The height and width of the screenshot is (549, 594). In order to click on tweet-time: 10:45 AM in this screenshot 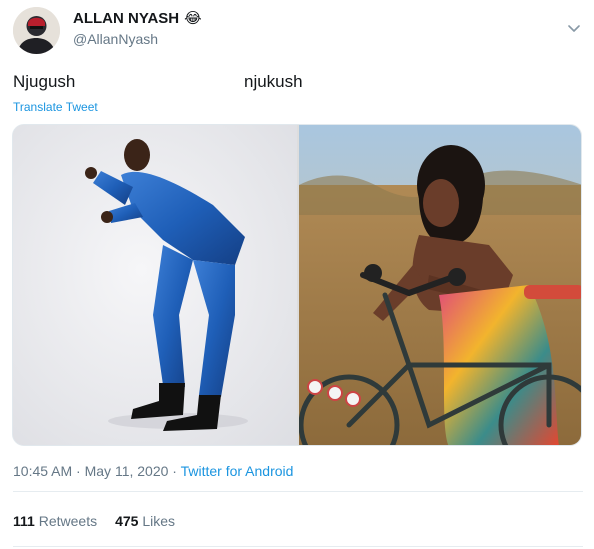, I will do `click(42, 471)`.